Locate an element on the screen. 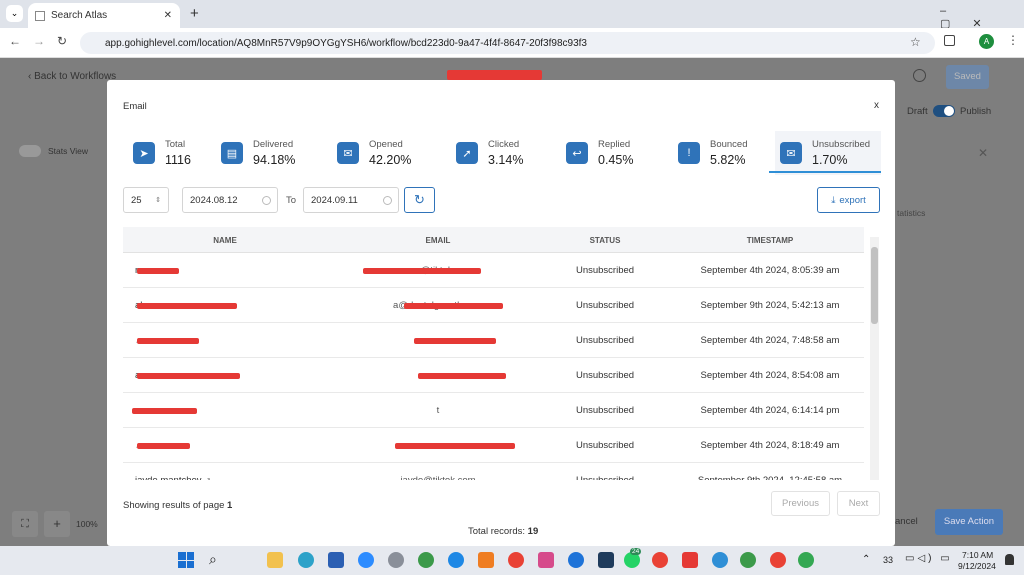 Image resolution: width=1024 pixels, height=575 pixels. notification-icon is located at coordinates (1009, 559).